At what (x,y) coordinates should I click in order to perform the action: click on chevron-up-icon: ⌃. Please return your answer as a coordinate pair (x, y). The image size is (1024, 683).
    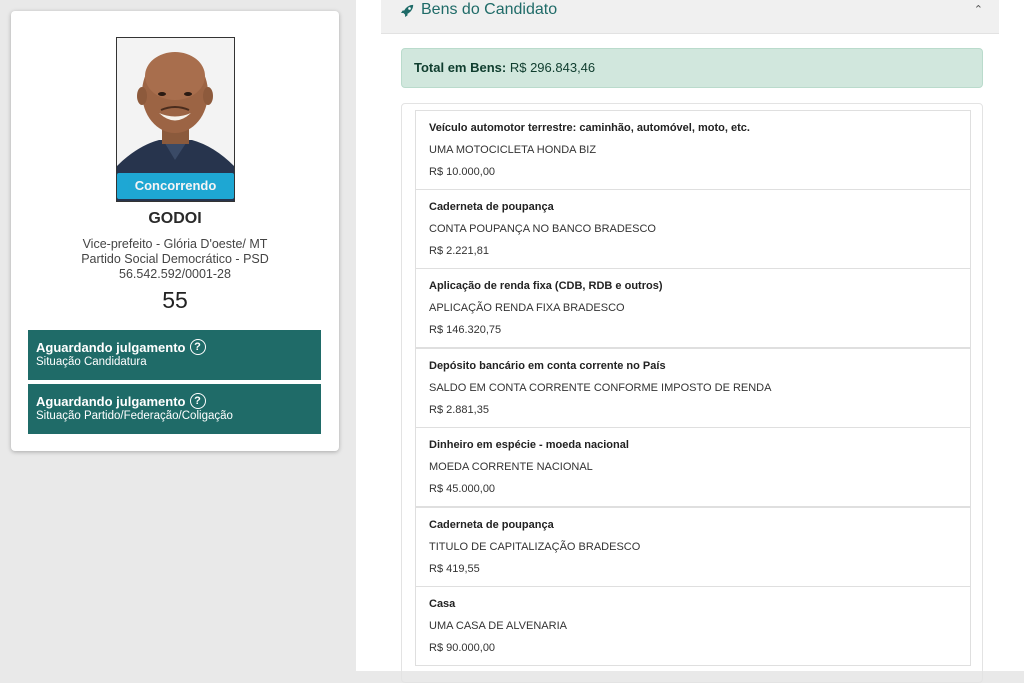
    Looking at the image, I should click on (978, 9).